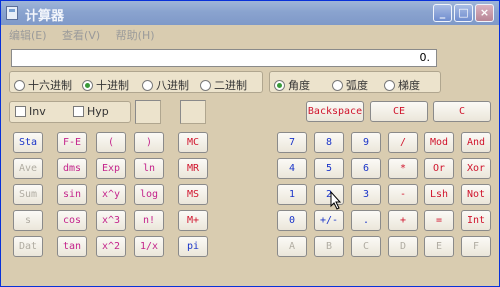 The height and width of the screenshot is (287, 500). What do you see at coordinates (91, 111) in the screenshot?
I see `hyp-checkbox: Hyp` at bounding box center [91, 111].